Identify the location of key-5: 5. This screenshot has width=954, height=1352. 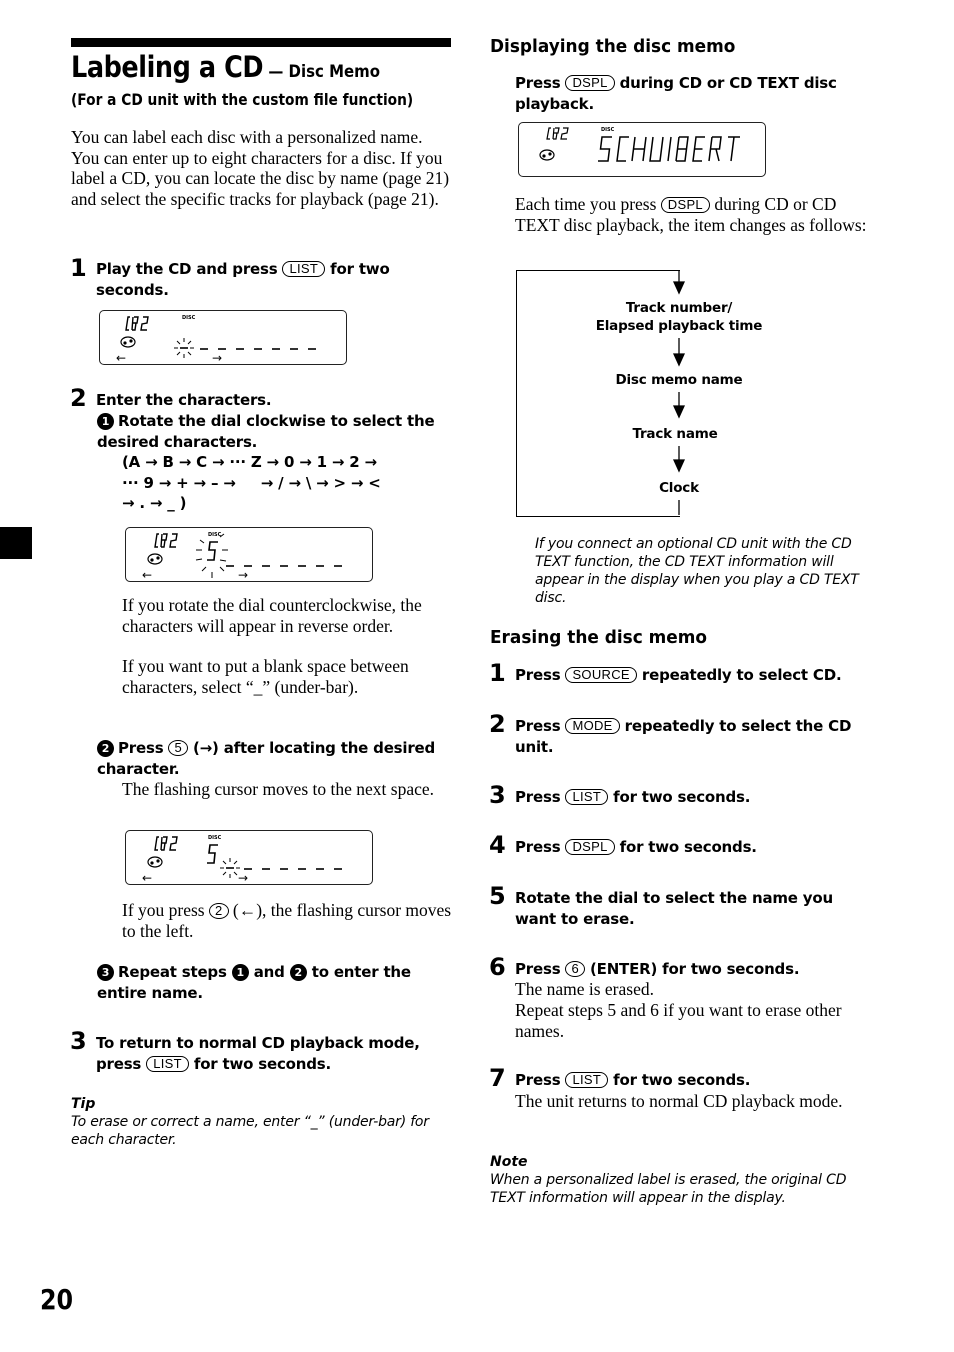
(178, 748).